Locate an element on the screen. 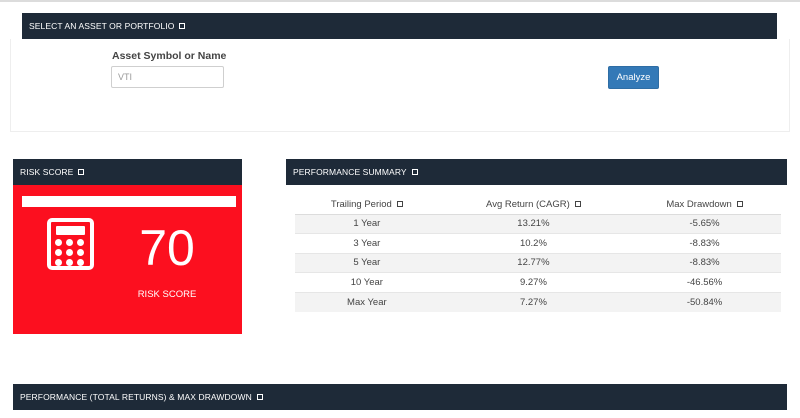 The height and width of the screenshot is (418, 800). risk-score-value: 70 is located at coordinates (167, 248).